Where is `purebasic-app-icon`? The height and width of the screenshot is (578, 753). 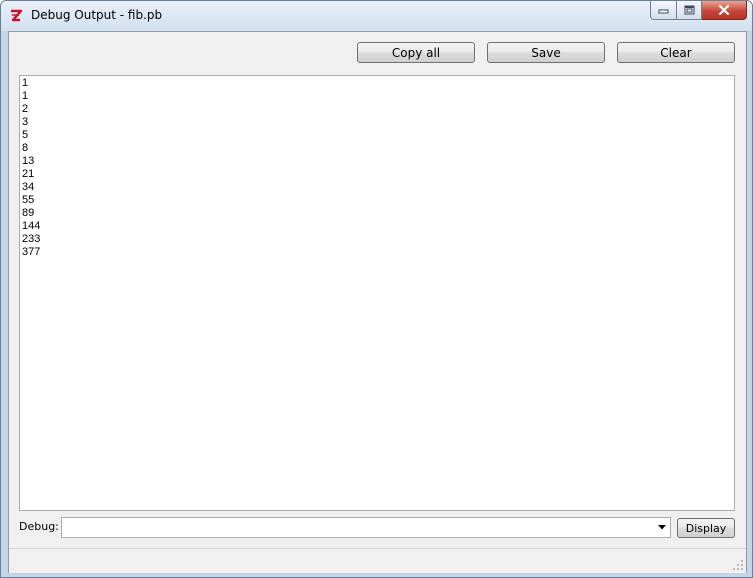
purebasic-app-icon is located at coordinates (17, 15).